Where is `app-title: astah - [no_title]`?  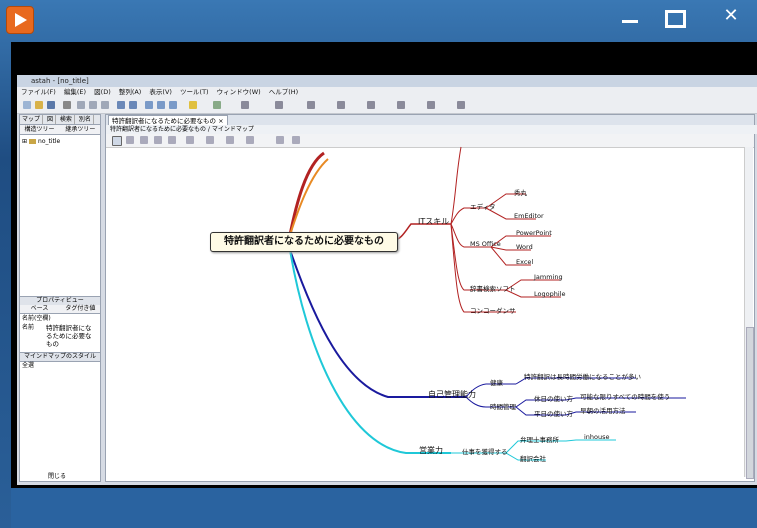
app-title: astah - [no_title] is located at coordinates (60, 81).